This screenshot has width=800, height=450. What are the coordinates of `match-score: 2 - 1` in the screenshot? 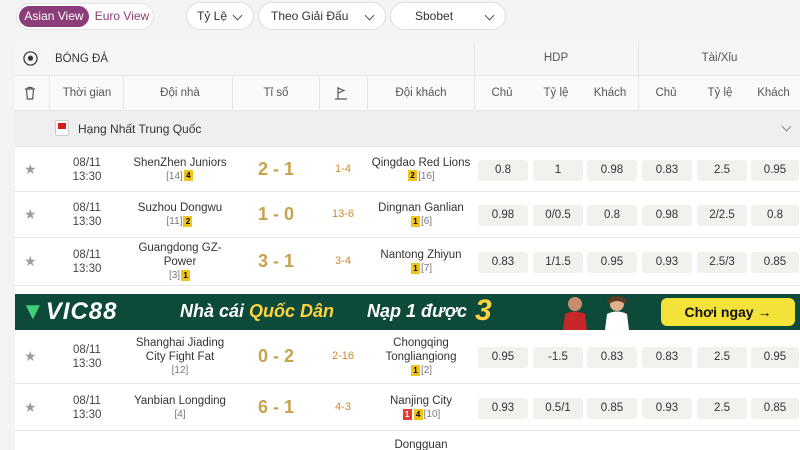 It's located at (276, 168).